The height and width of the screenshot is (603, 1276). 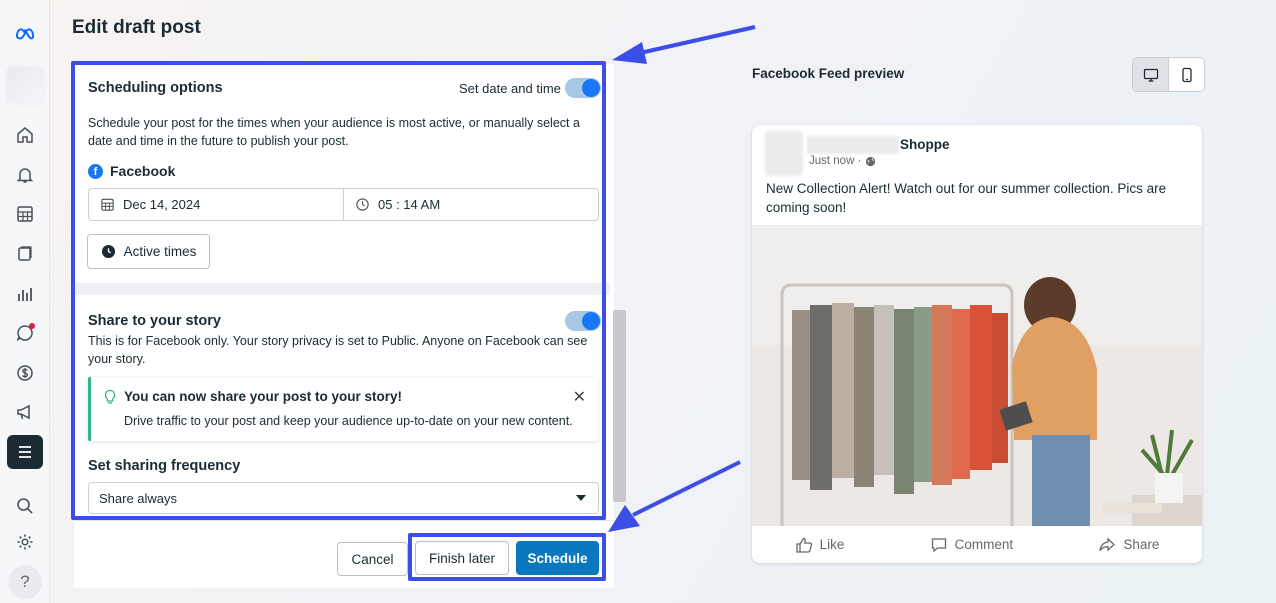 I want to click on platform-row: f Facebook, so click(x=131, y=171).